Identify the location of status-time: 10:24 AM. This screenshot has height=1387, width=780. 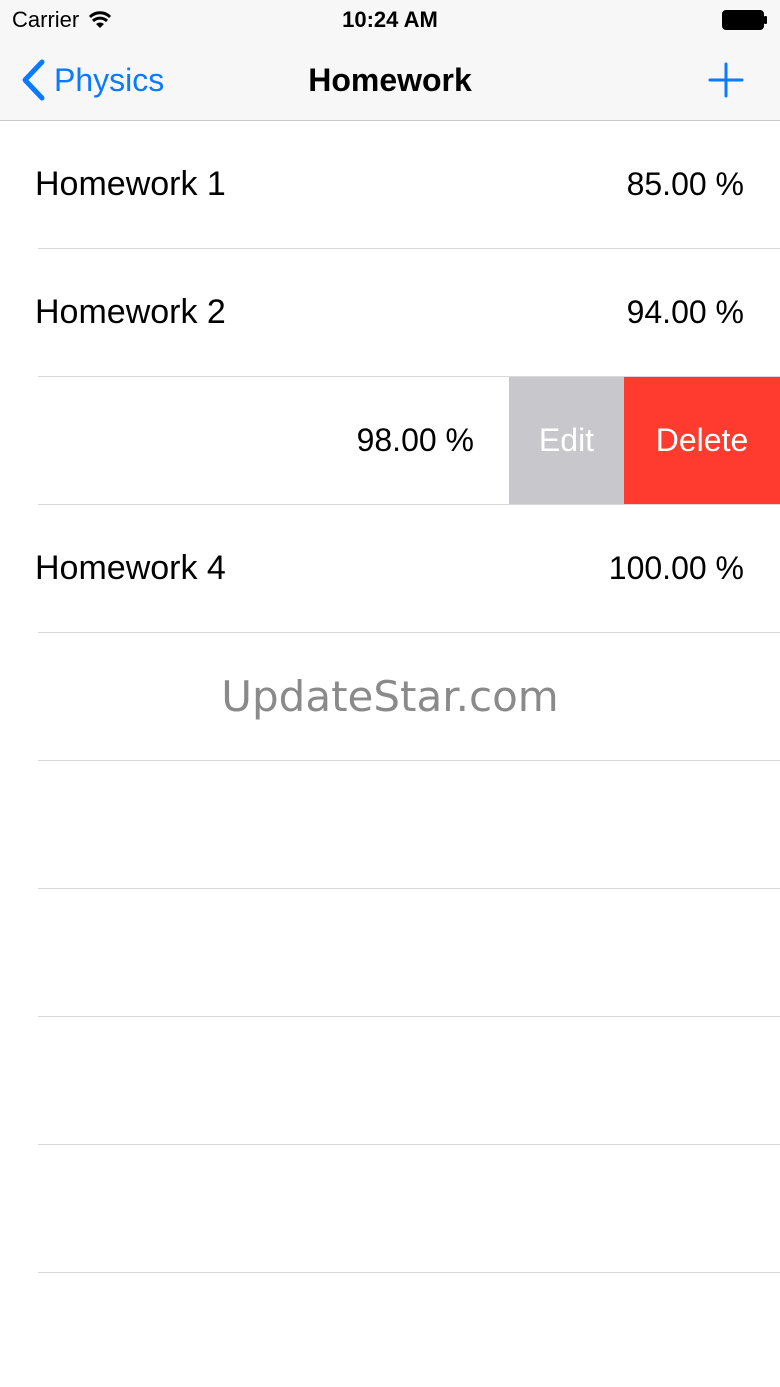
(390, 19).